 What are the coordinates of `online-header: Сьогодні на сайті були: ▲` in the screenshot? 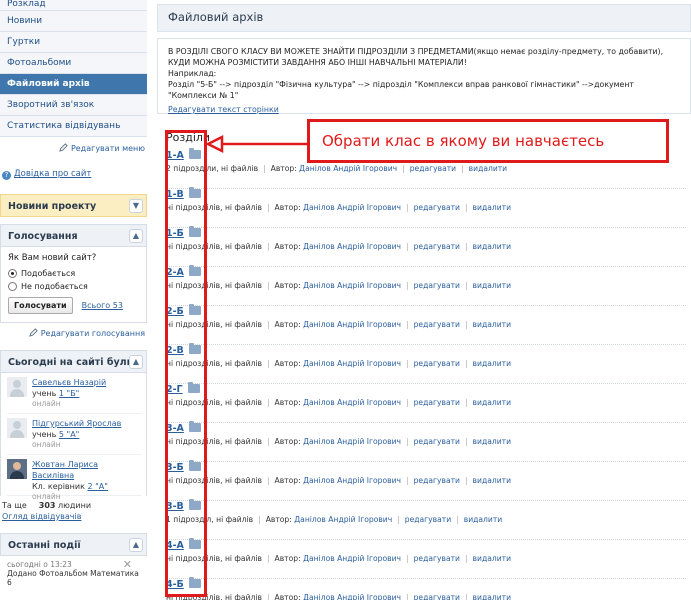 It's located at (73, 361).